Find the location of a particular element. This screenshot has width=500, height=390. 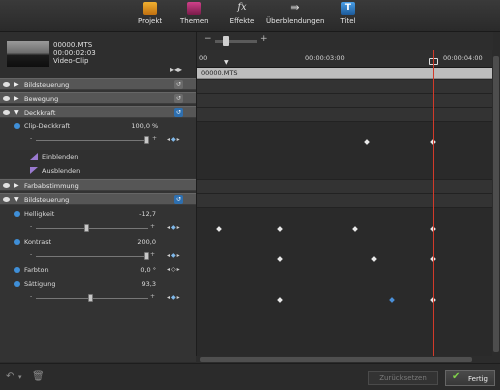

slider-clip-deckkraft: - + ◂◆▸ is located at coordinates (98, 140).